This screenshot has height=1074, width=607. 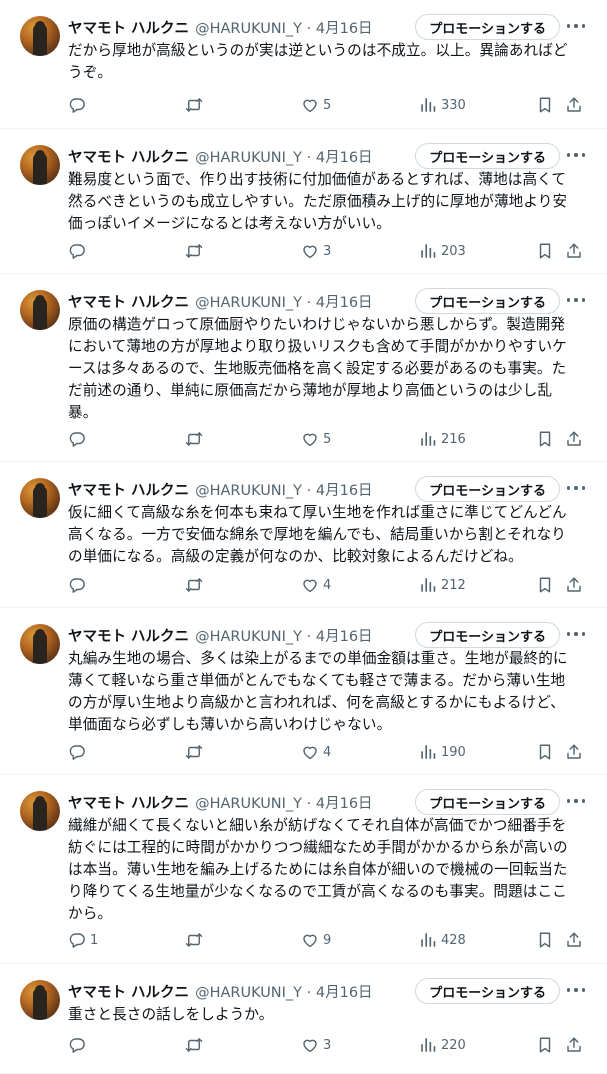 What do you see at coordinates (442, 752) in the screenshot?
I see `views-button: 190` at bounding box center [442, 752].